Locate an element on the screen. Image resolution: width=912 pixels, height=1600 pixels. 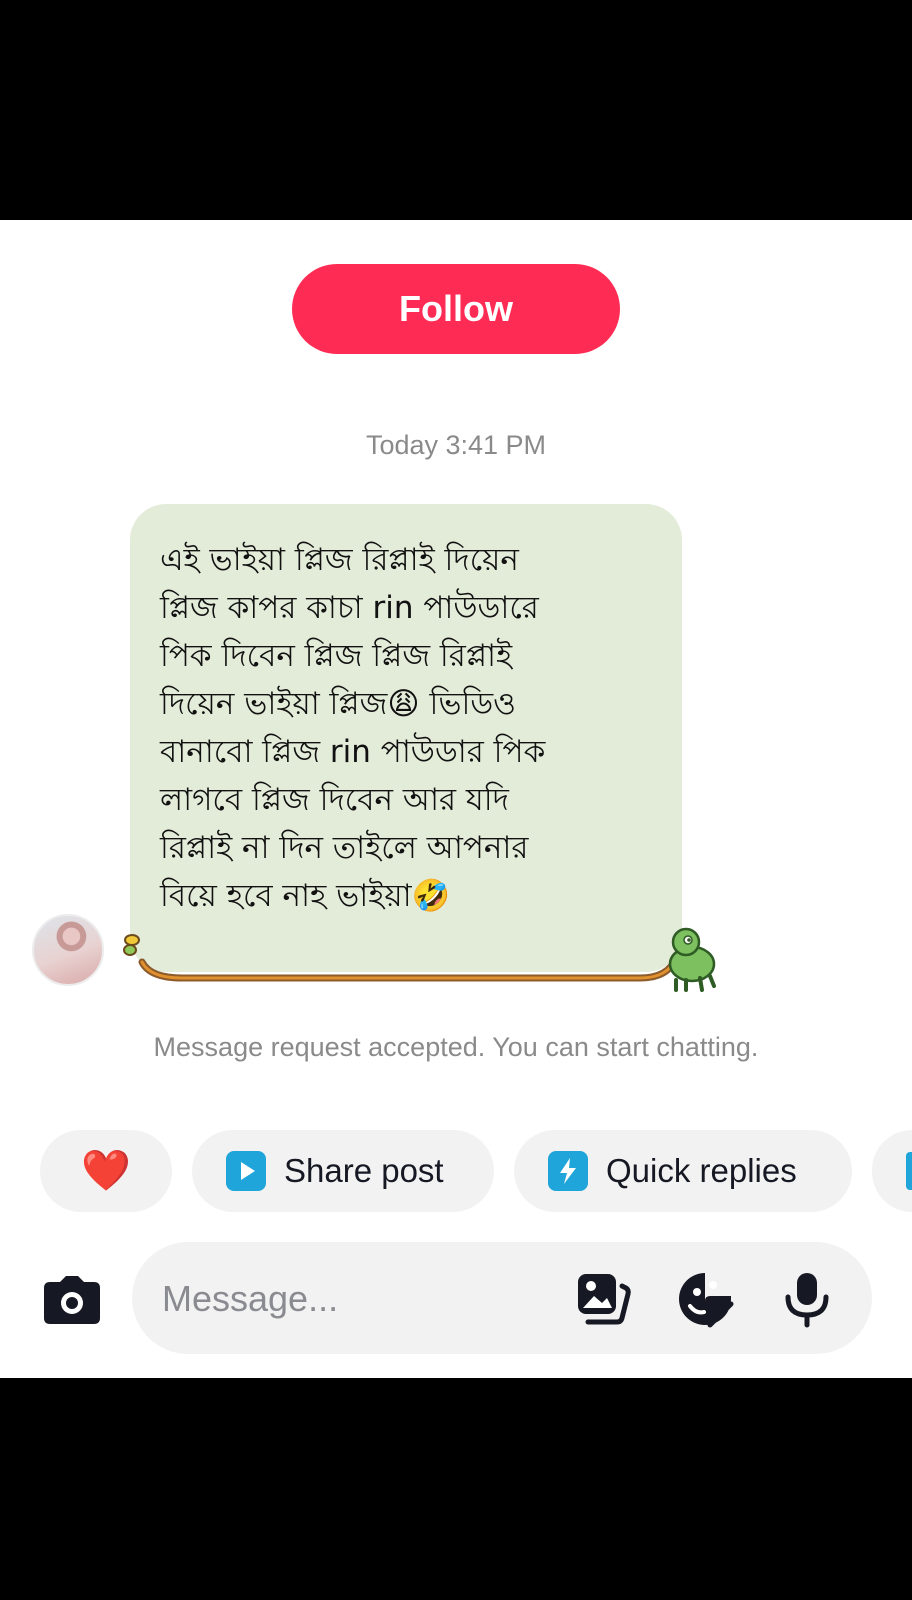
message-timestamp: Today 3:41 PM is located at coordinates (456, 445).